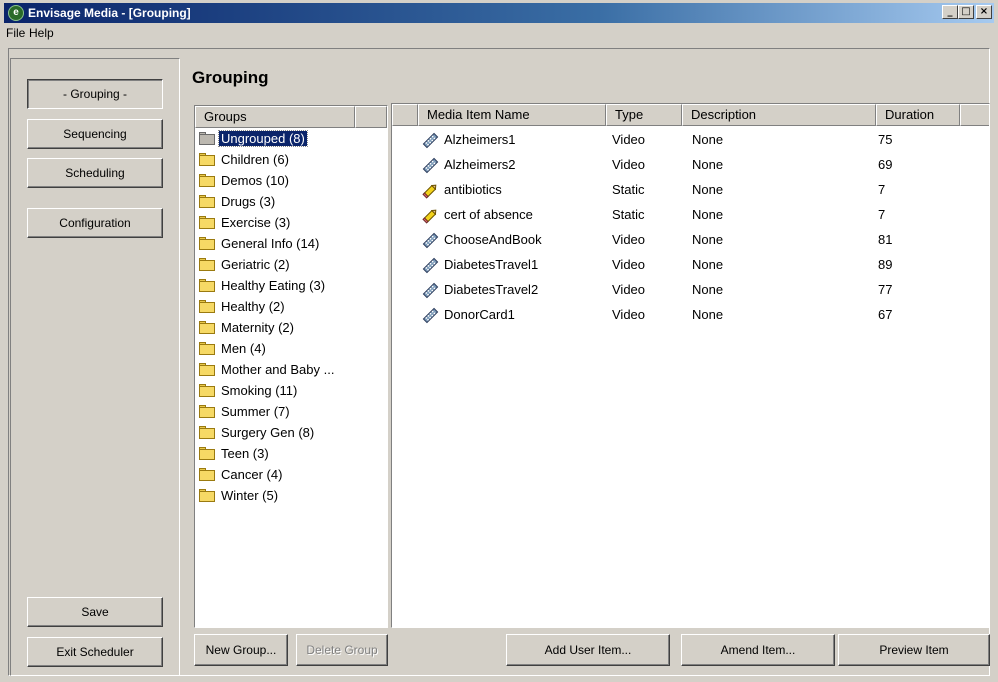 The width and height of the screenshot is (998, 682). What do you see at coordinates (95, 652) in the screenshot?
I see `exit-scheduler-button: Exit Scheduler` at bounding box center [95, 652].